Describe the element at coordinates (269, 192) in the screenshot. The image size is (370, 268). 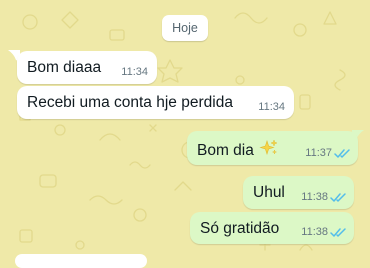
I see `message-text: Uhul` at that location.